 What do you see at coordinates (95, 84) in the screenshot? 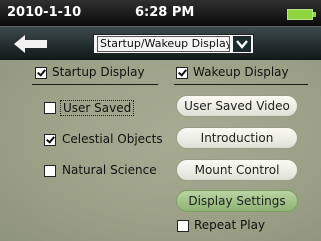
I see `startup-divider` at bounding box center [95, 84].